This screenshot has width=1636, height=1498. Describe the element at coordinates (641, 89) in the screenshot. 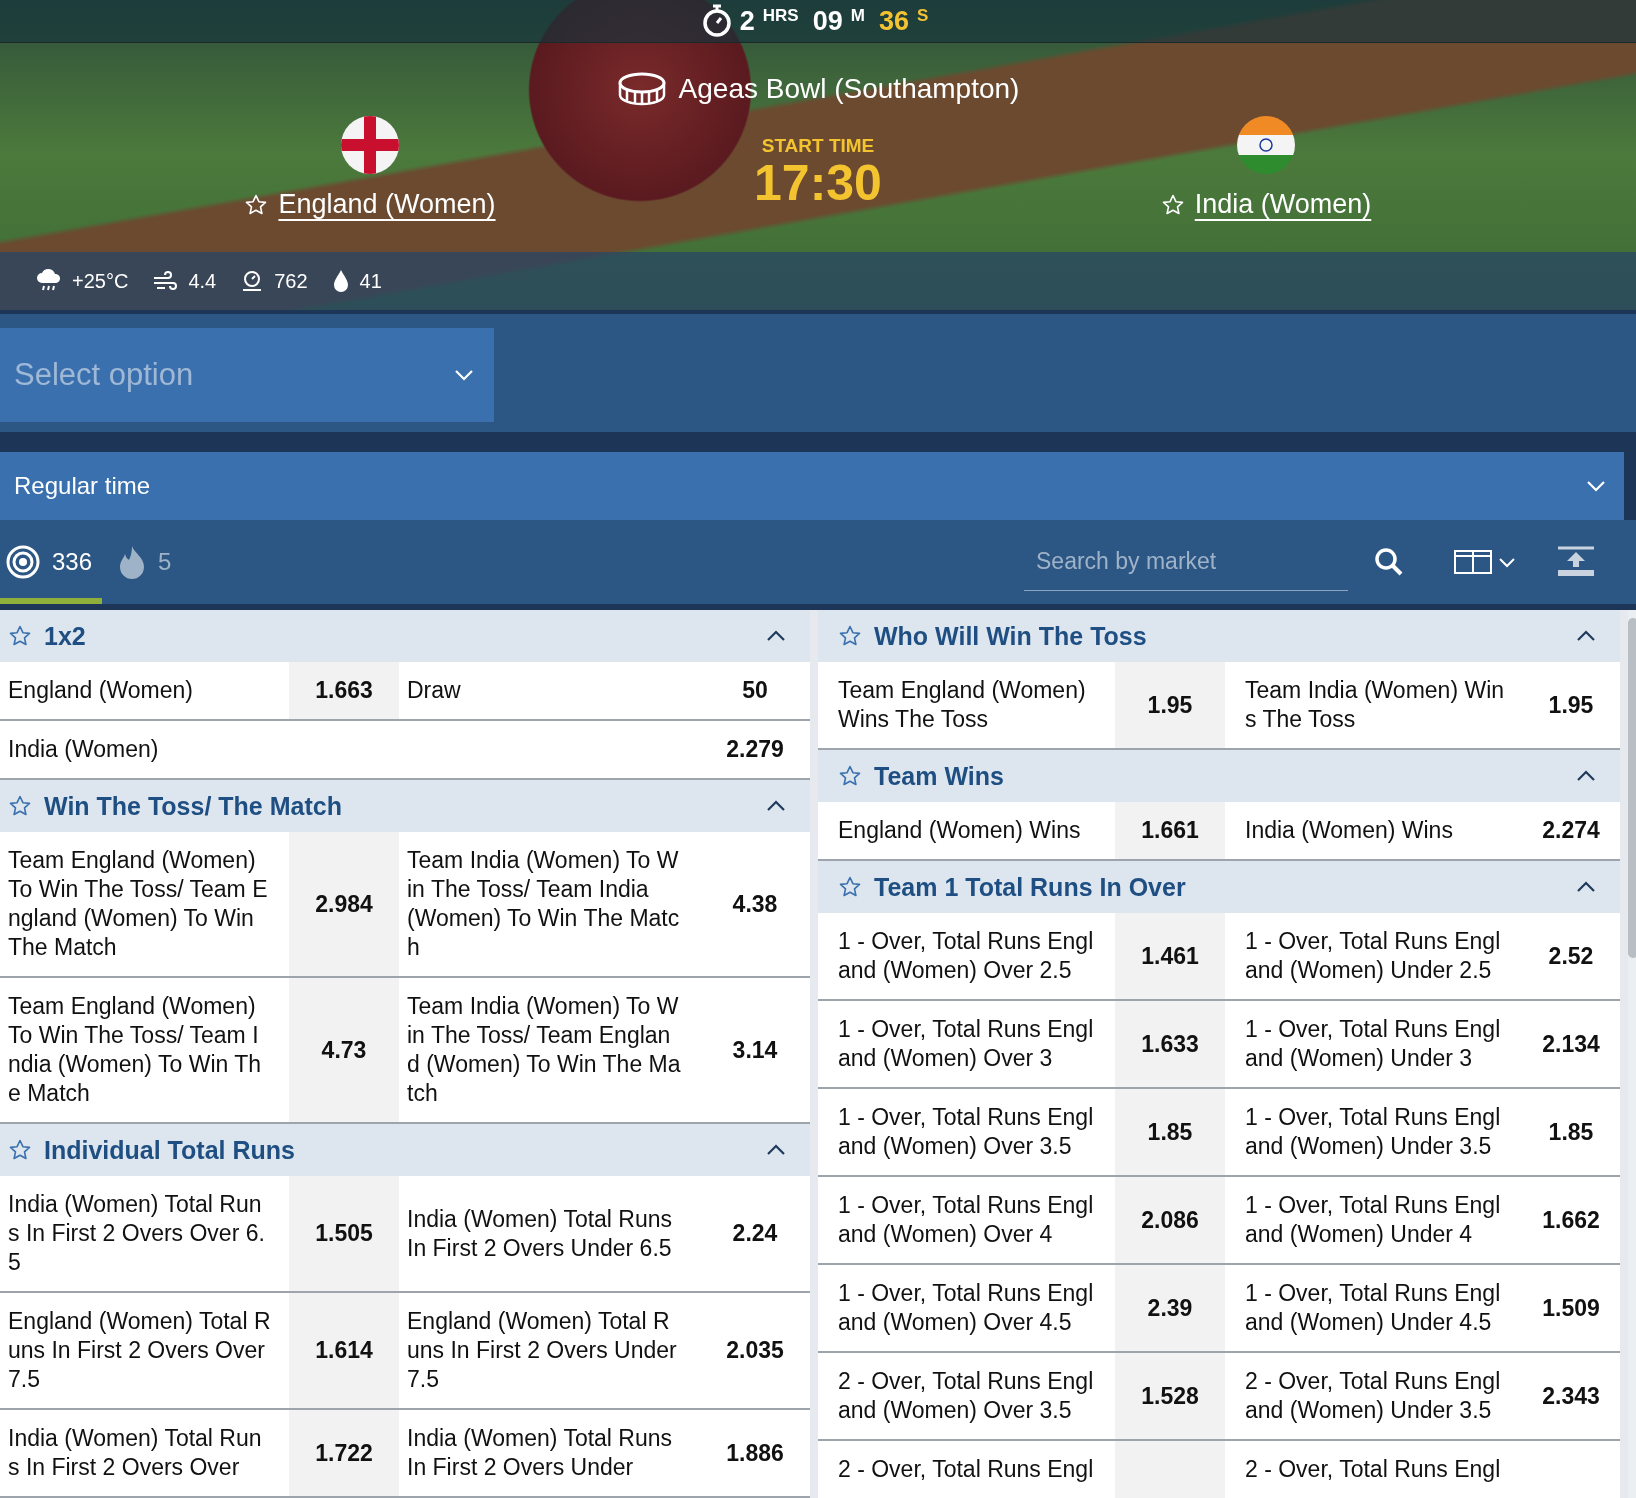

I see `stadium-icon` at that location.